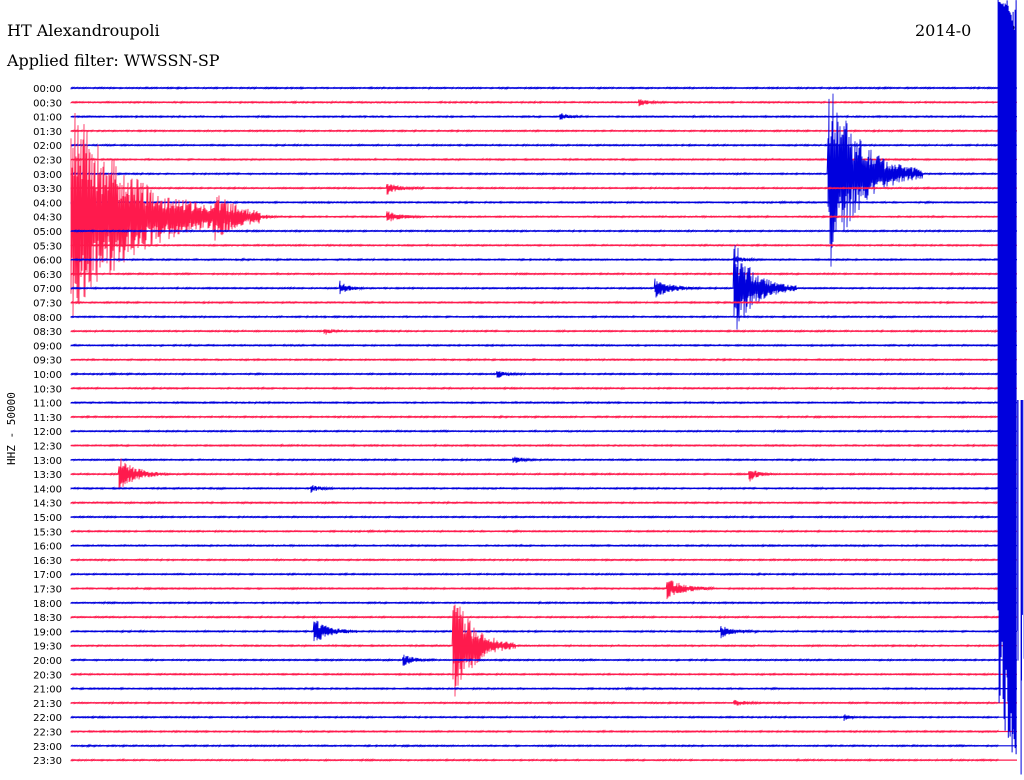  What do you see at coordinates (47, 203) in the screenshot?
I see `tick-label-0400: 04:00` at bounding box center [47, 203].